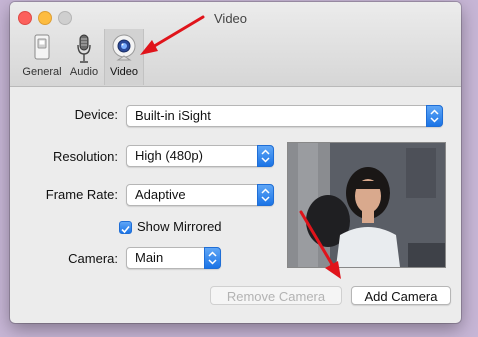 The image size is (478, 337). What do you see at coordinates (173, 115) in the screenshot?
I see `device-value: Built-in iSight` at bounding box center [173, 115].